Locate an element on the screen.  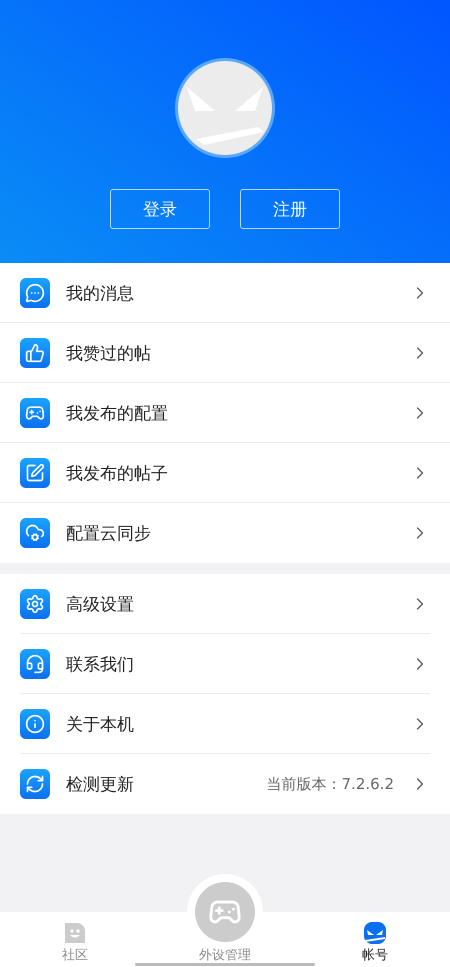
menu-item-label: 我发布的配置 is located at coordinates (238, 413).